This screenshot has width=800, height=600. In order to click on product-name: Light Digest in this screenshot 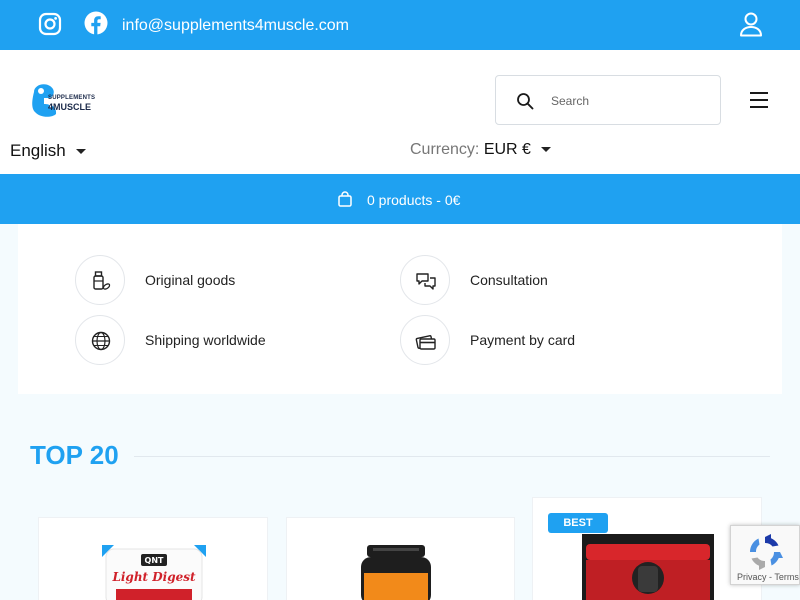, I will do `click(153, 577)`.